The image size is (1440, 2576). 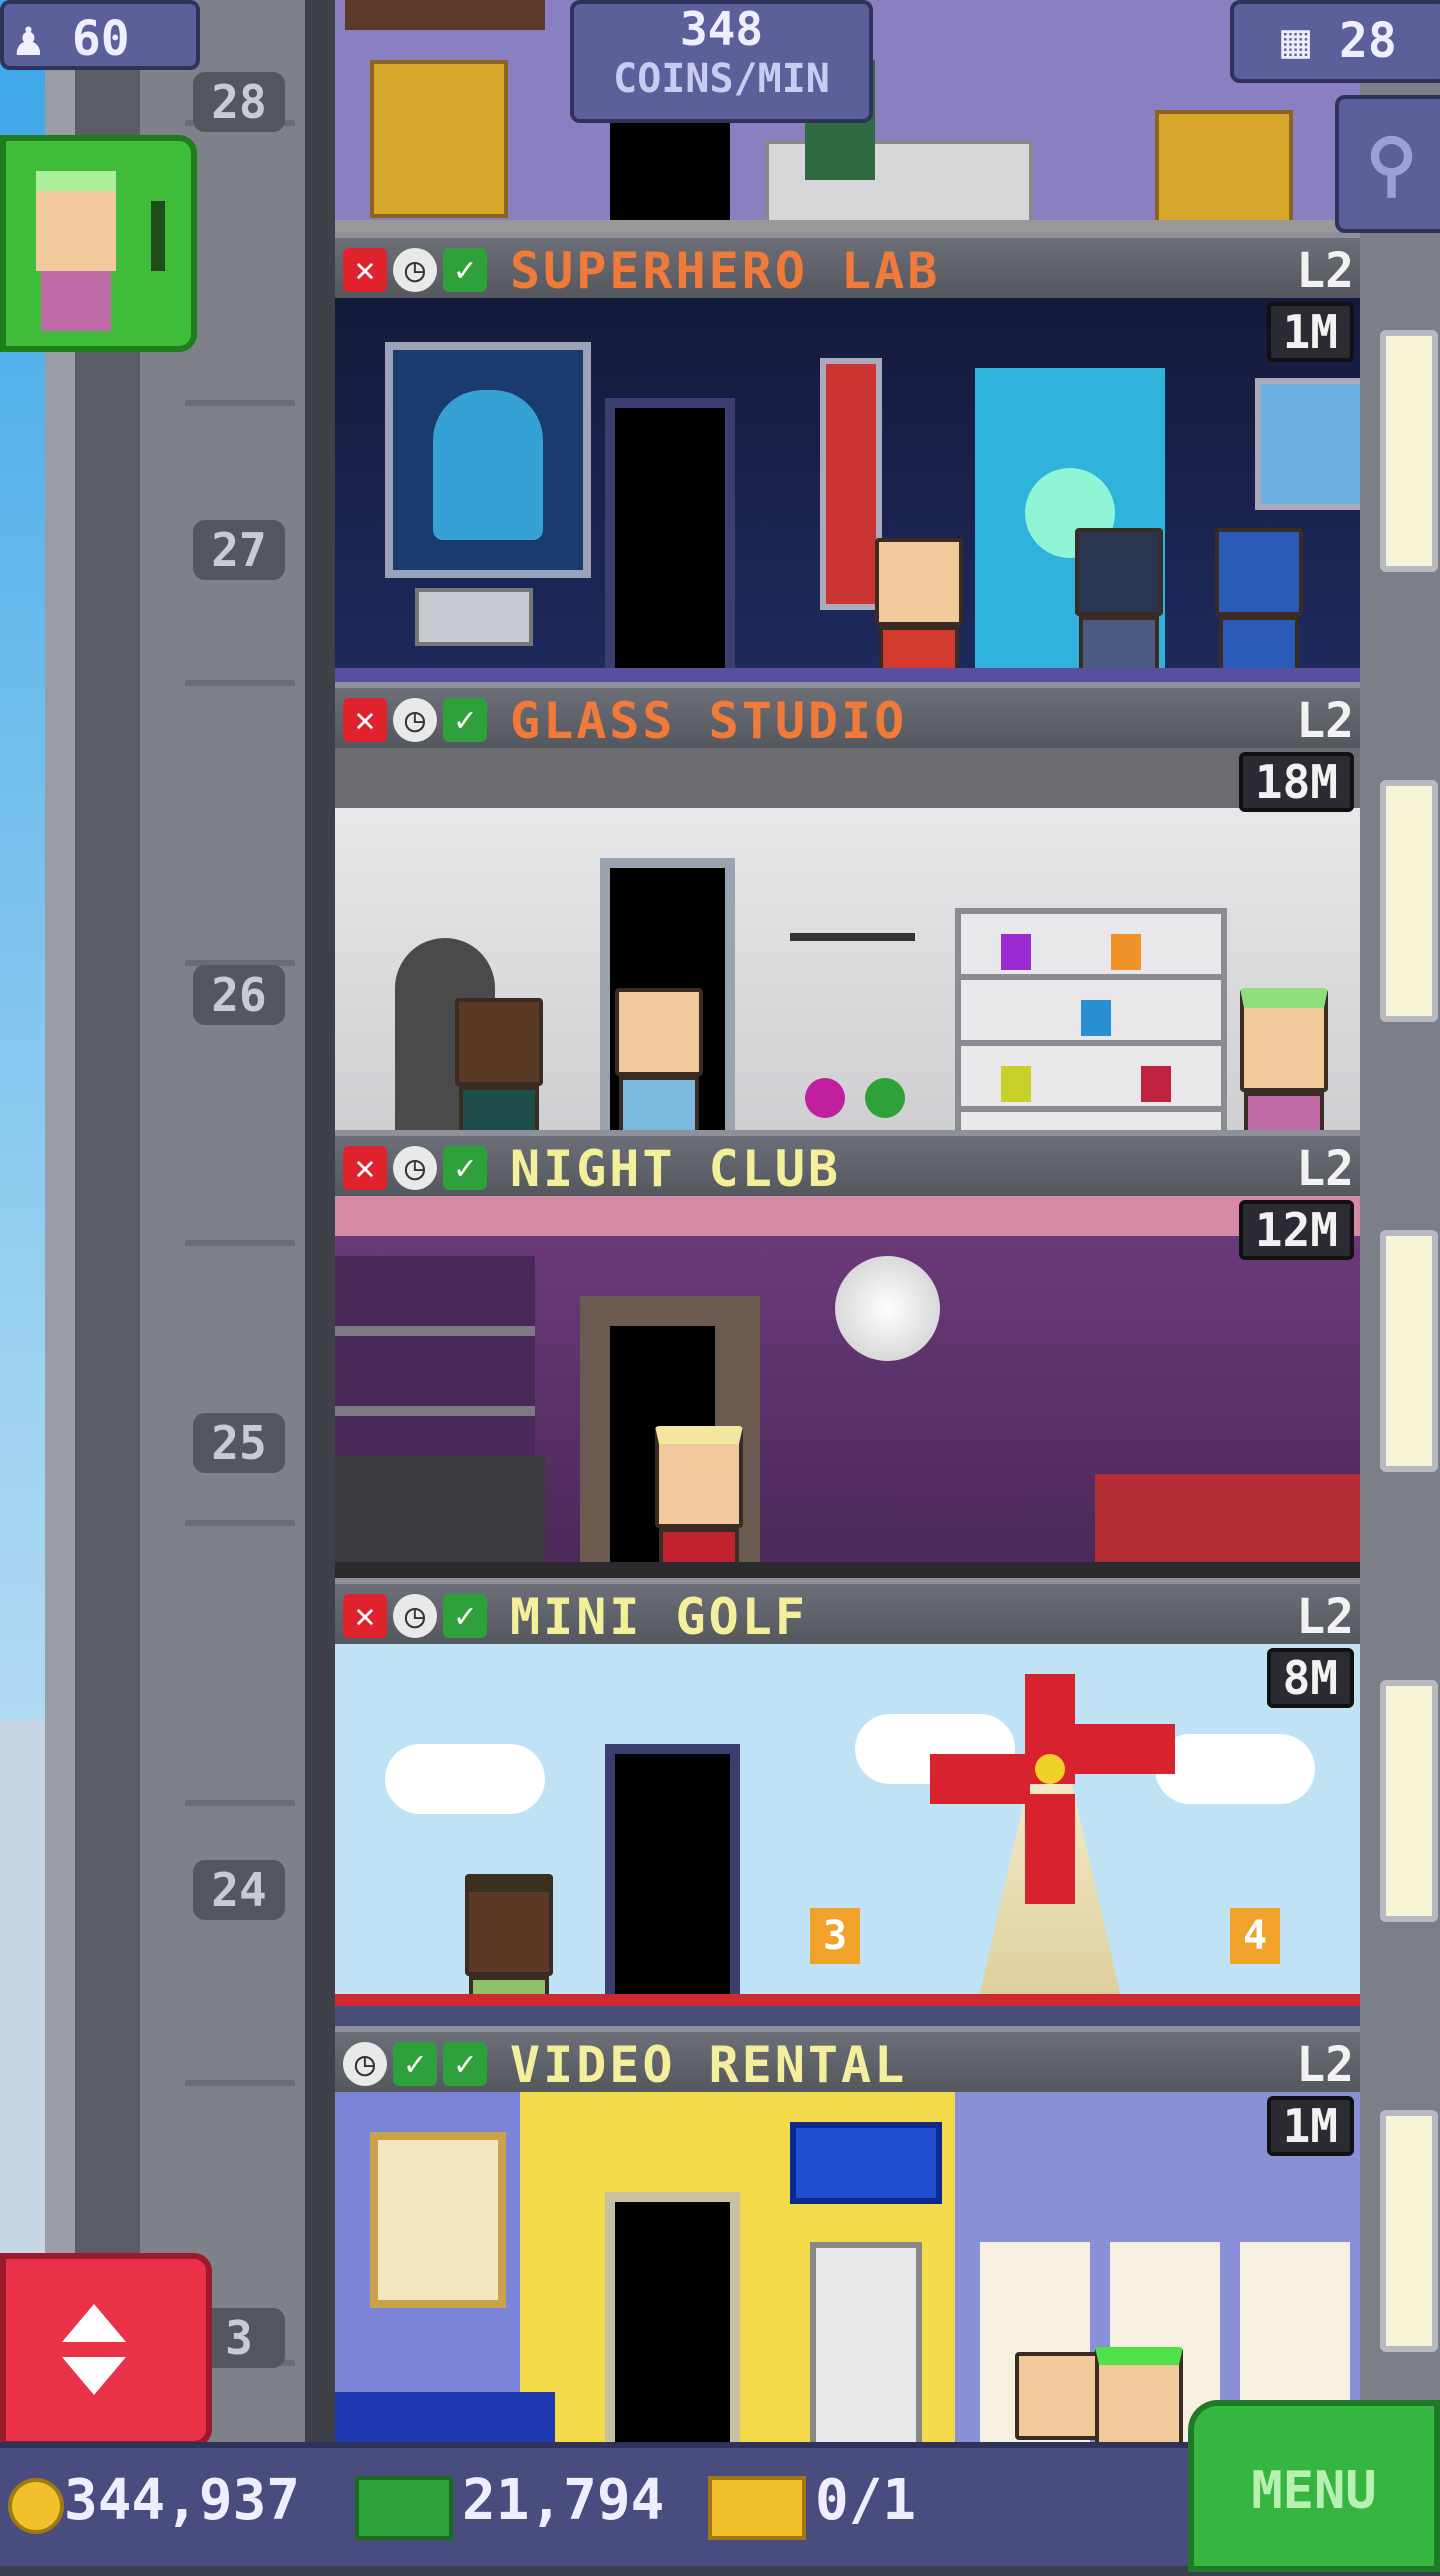 What do you see at coordinates (60, 1225) in the screenshot?
I see `shaft-rail-left` at bounding box center [60, 1225].